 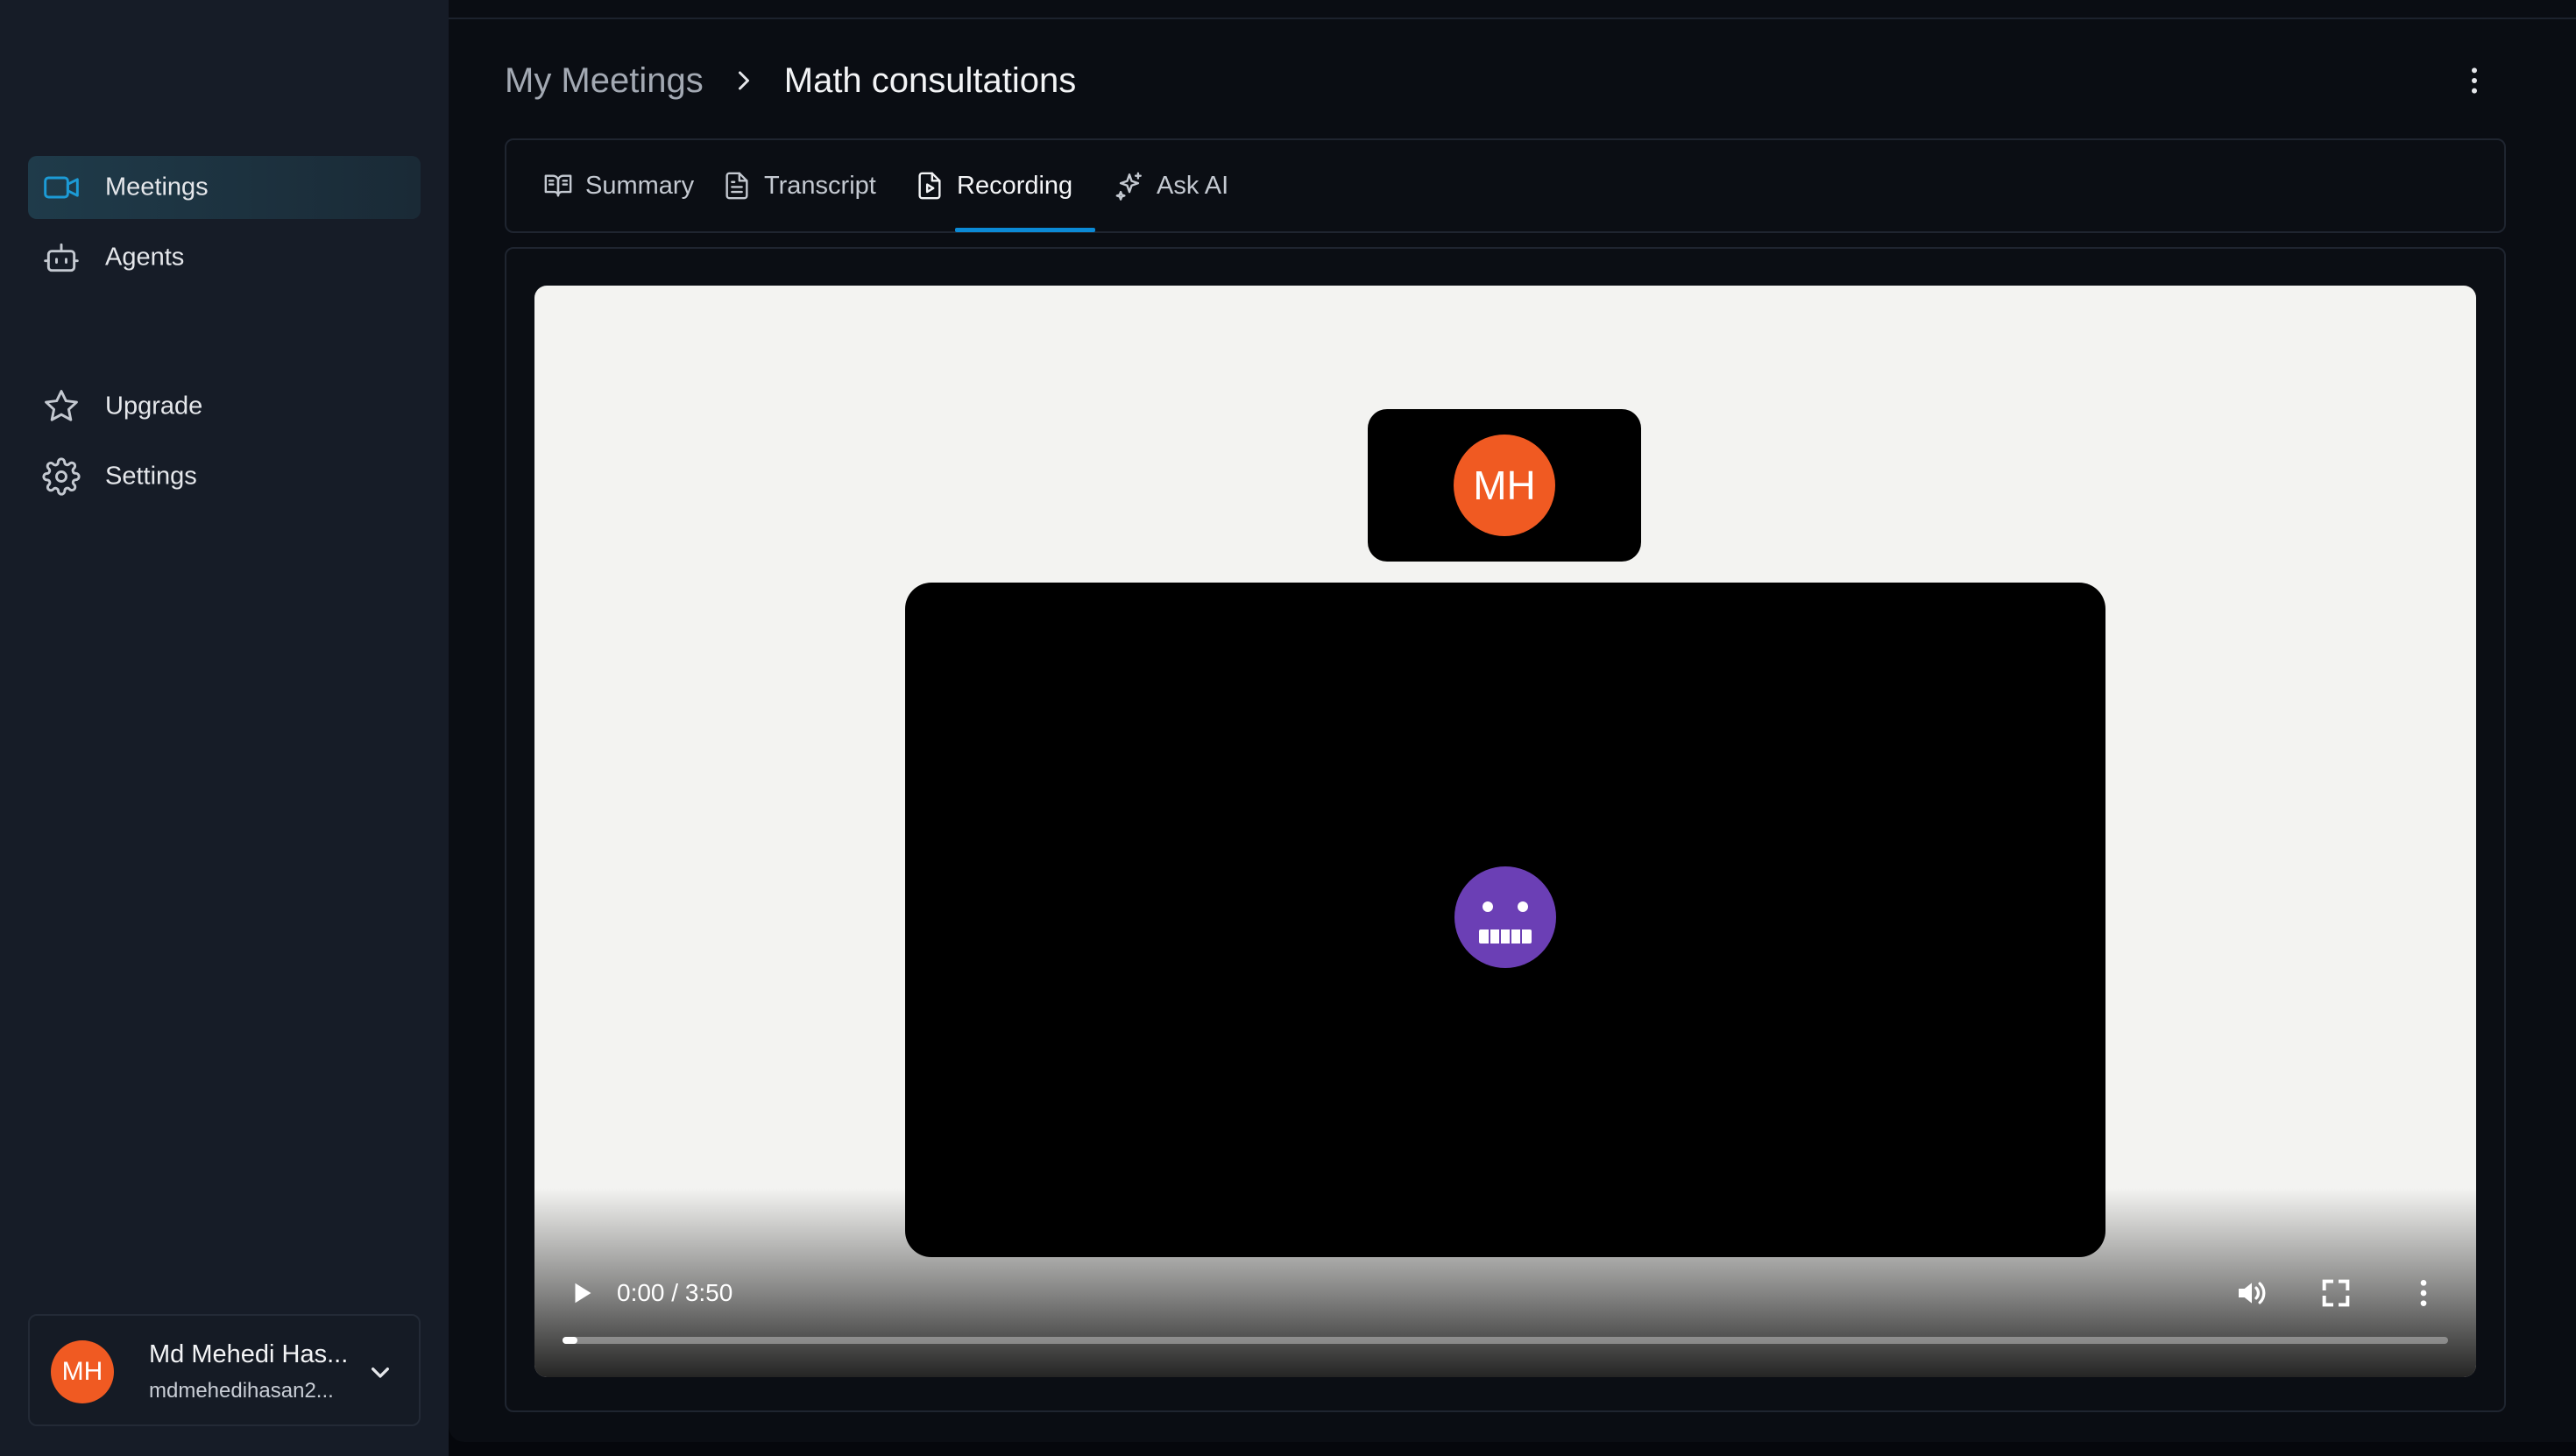 What do you see at coordinates (145, 257) in the screenshot?
I see `sidebar-item-label: Agents` at bounding box center [145, 257].